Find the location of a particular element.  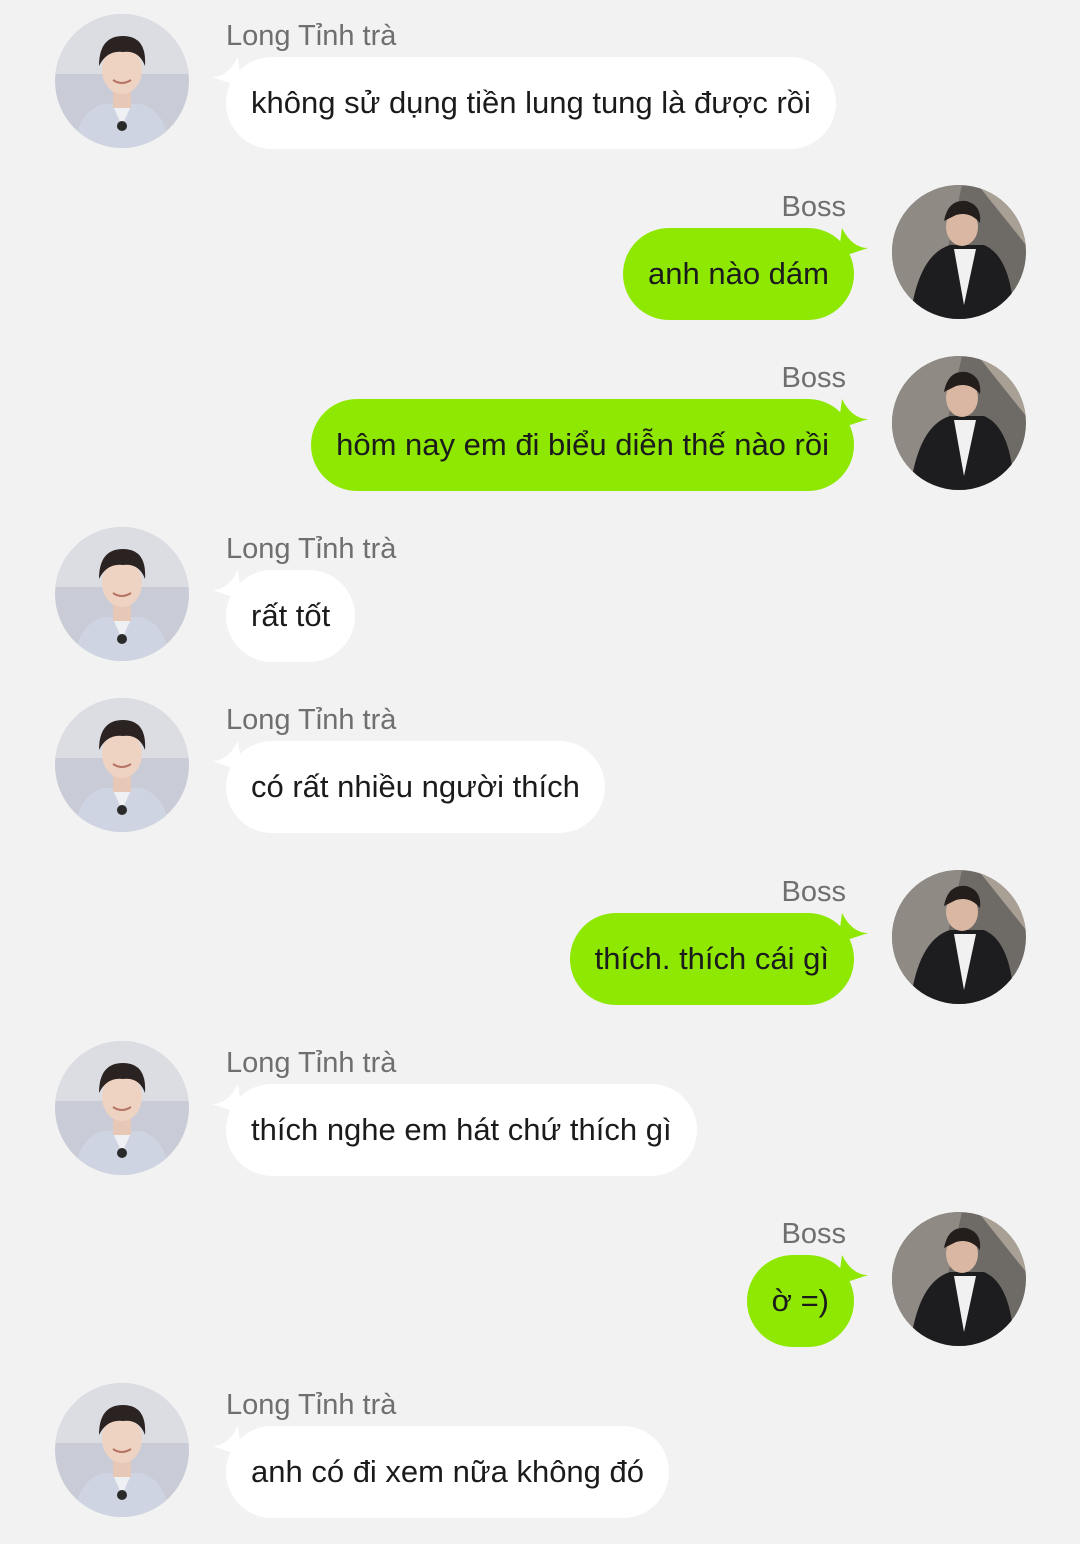

message-row: Long Tỉnh trà anh có đi xem nữa không đó is located at coordinates (540, 1453).